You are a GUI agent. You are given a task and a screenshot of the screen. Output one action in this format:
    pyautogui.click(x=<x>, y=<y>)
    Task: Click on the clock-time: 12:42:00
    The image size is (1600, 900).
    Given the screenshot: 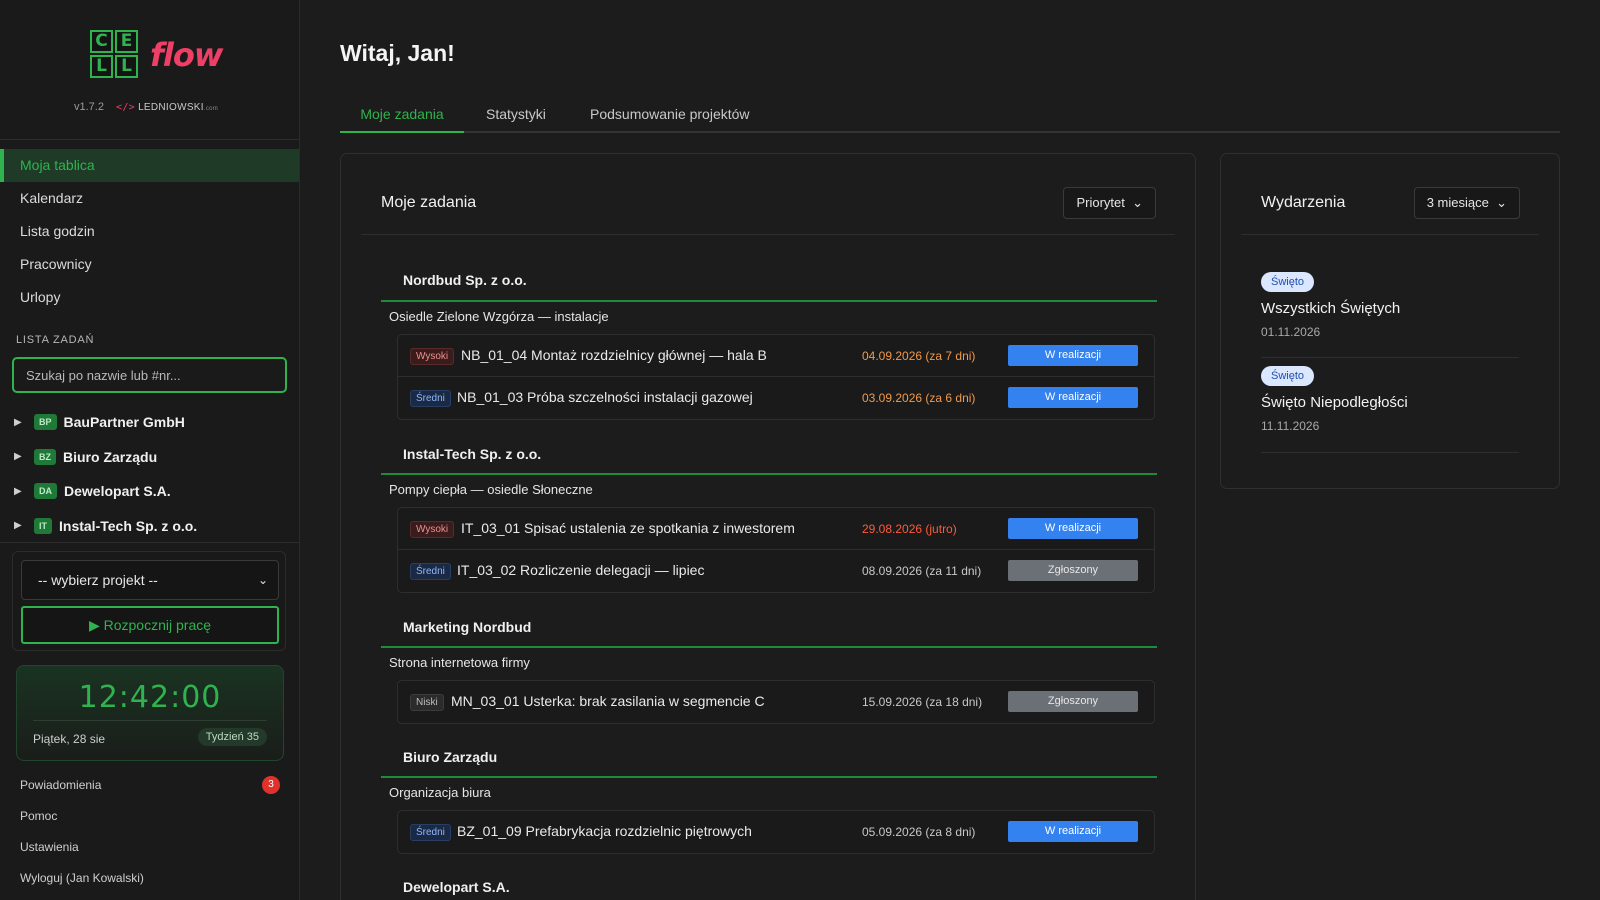 What is the action you would take?
    pyautogui.click(x=150, y=697)
    